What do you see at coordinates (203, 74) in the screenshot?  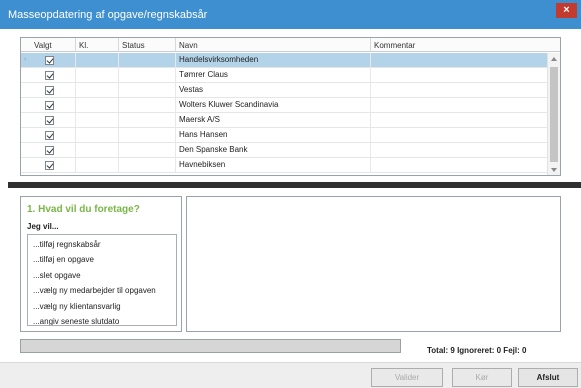 I see `cell-navn: Tømrer Claus` at bounding box center [203, 74].